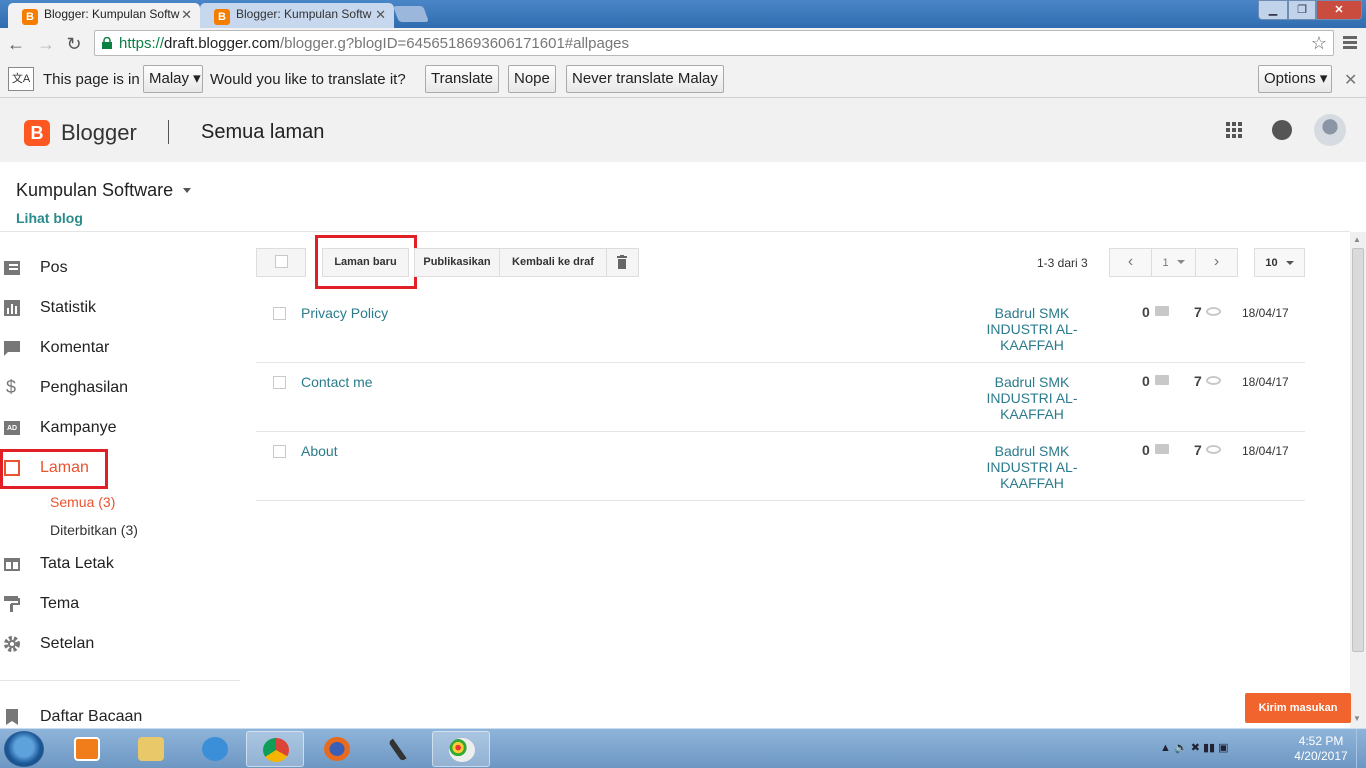 The width and height of the screenshot is (1366, 768). I want to click on sidebar-subitem-semua: Semua (3), so click(82, 502).